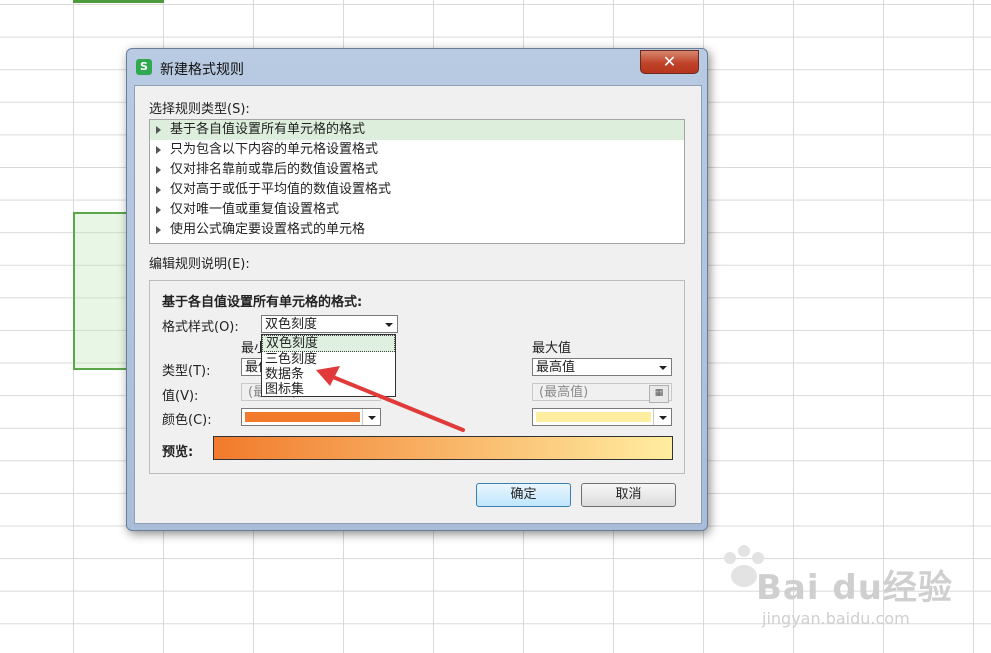 The image size is (991, 653). What do you see at coordinates (417, 130) in the screenshot?
I see `rule-type-item: 基于各自值设置所有单元格的格式` at bounding box center [417, 130].